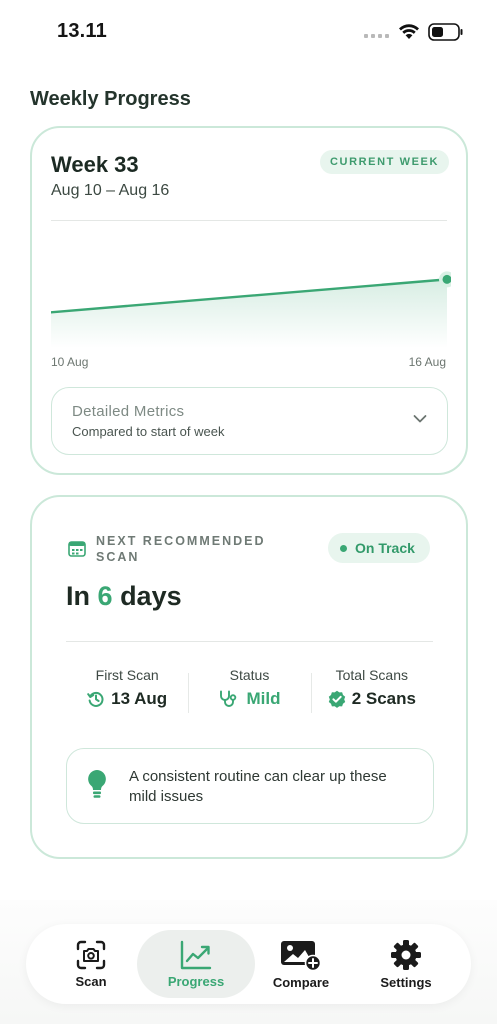 This screenshot has width=497, height=1024. What do you see at coordinates (97, 784) in the screenshot?
I see `lightbulb-icon` at bounding box center [97, 784].